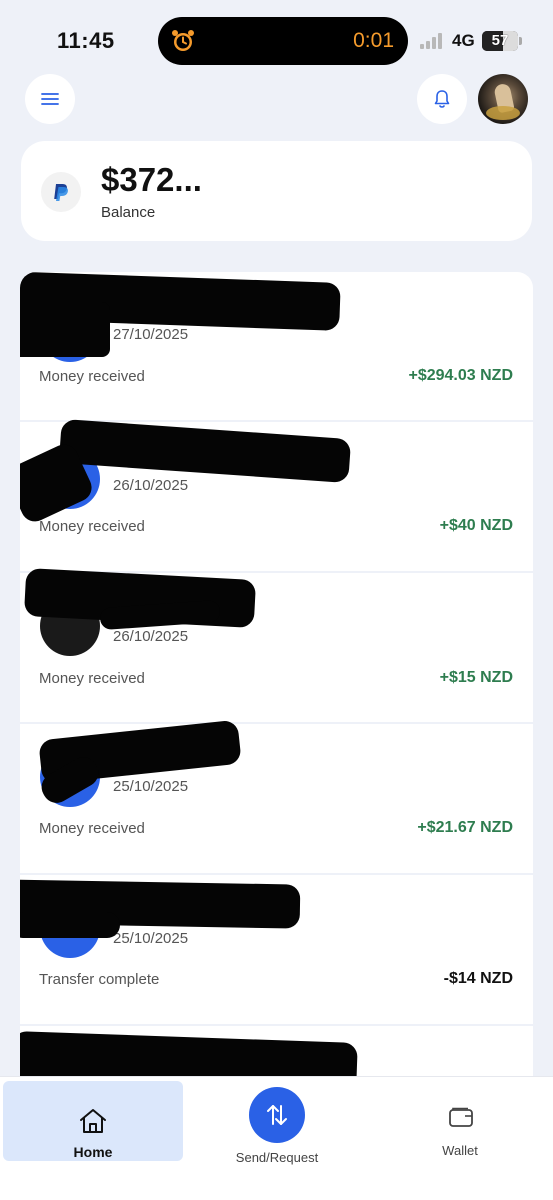 This screenshot has width=553, height=1200. I want to click on transaction-row: 27/10/2025 Money received +$294.03 NZD, so click(276, 347).